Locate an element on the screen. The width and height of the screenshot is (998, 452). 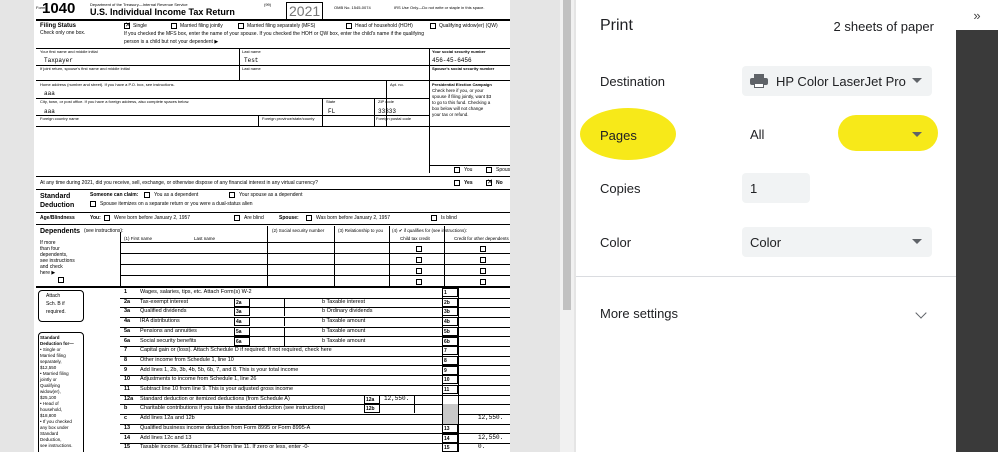
preview-scrollbar is located at coordinates (567, 226).